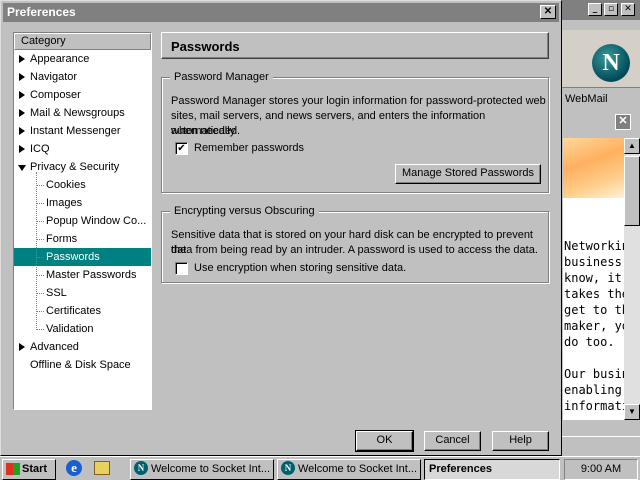 The image size is (640, 480). What do you see at coordinates (601, 469) in the screenshot?
I see `system-tray-clock: 9:00 AM` at bounding box center [601, 469].